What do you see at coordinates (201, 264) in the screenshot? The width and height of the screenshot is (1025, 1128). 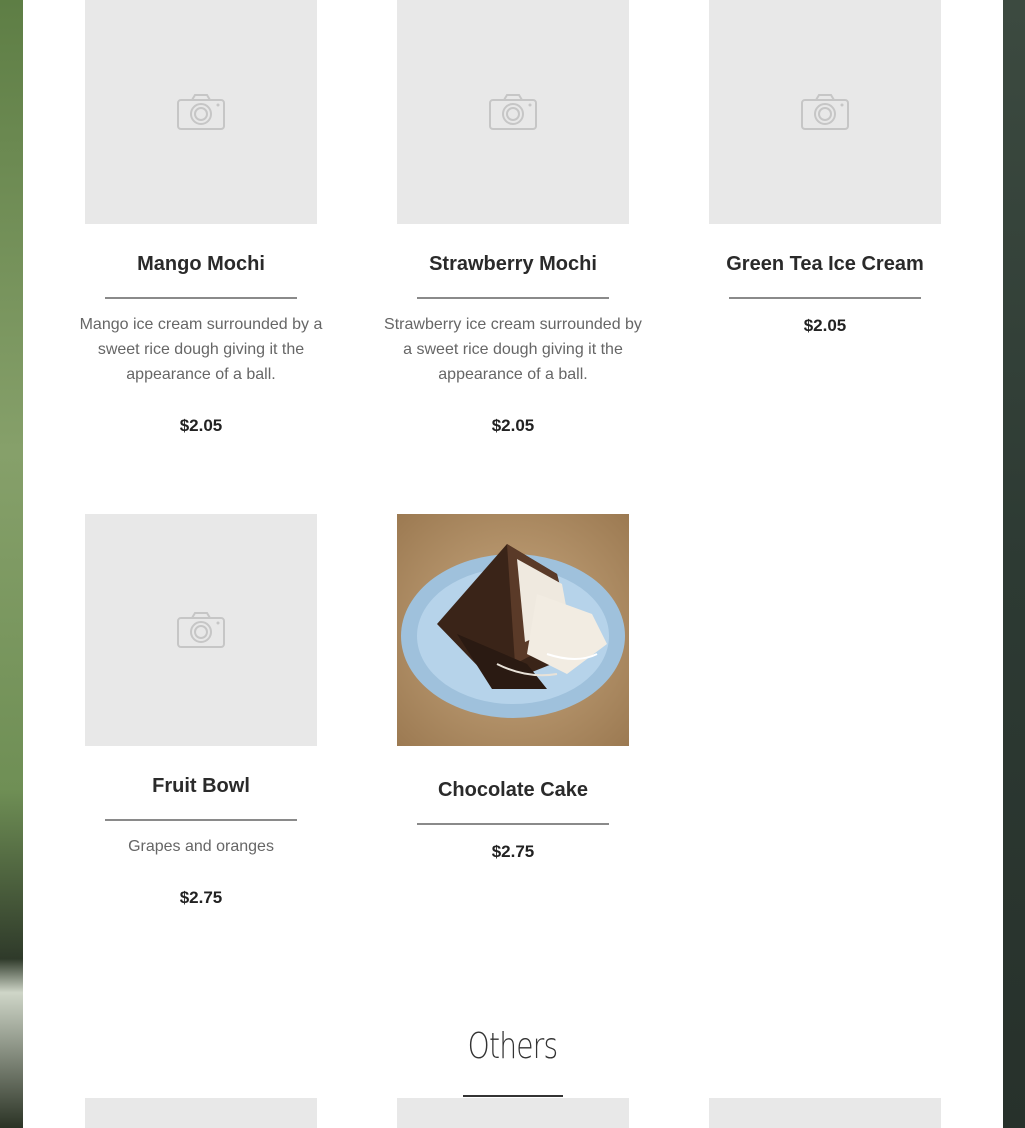 I see `menu-item-name: Mango Mochi` at bounding box center [201, 264].